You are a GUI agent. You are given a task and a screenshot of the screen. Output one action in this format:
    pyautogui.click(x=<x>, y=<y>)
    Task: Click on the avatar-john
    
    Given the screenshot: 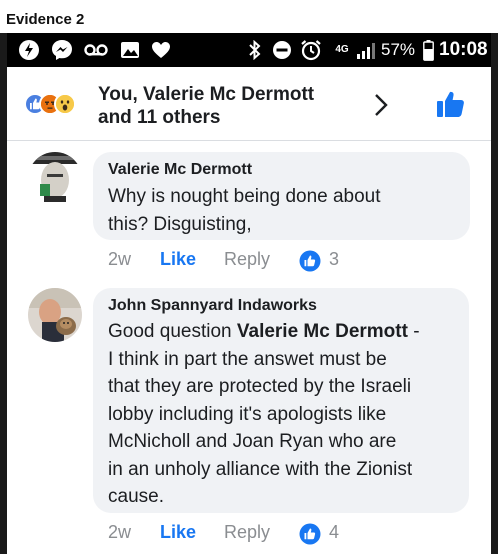 What is the action you would take?
    pyautogui.click(x=55, y=315)
    